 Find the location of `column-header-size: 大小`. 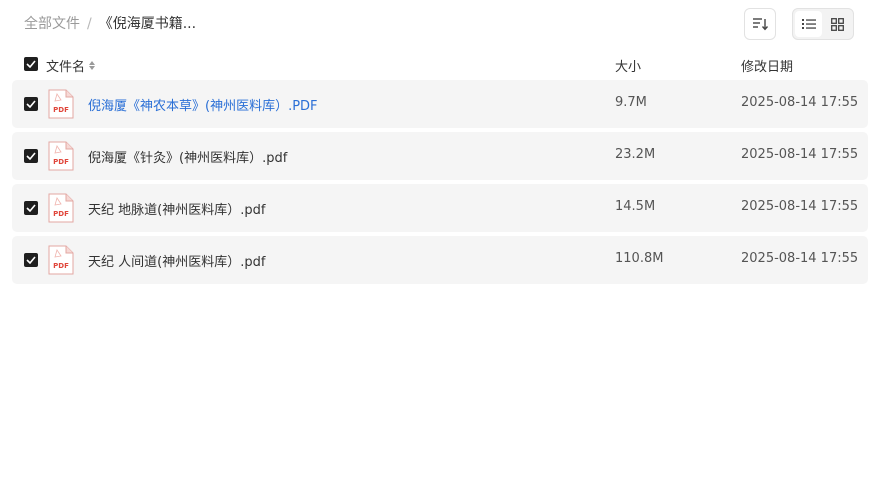

column-header-size: 大小 is located at coordinates (628, 67).